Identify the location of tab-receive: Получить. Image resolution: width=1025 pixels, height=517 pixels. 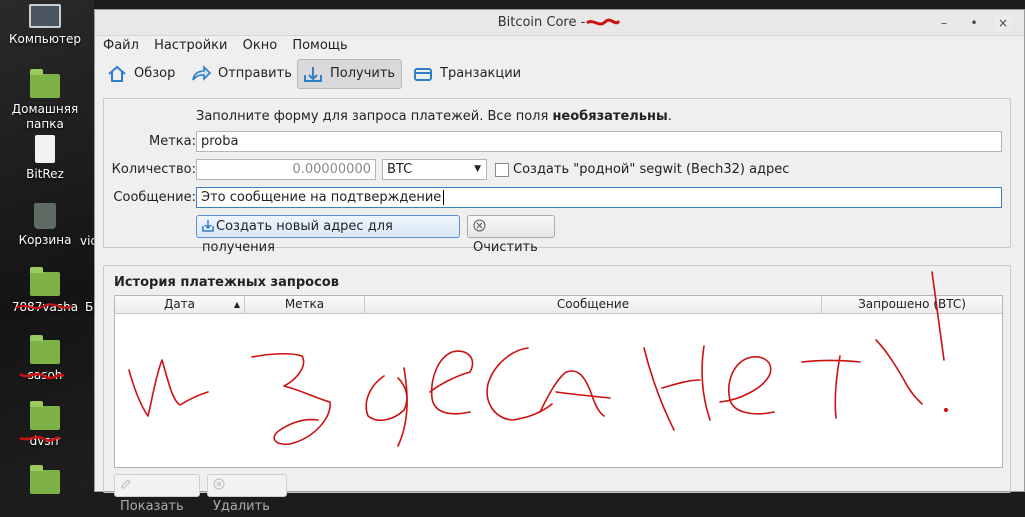
(350, 74).